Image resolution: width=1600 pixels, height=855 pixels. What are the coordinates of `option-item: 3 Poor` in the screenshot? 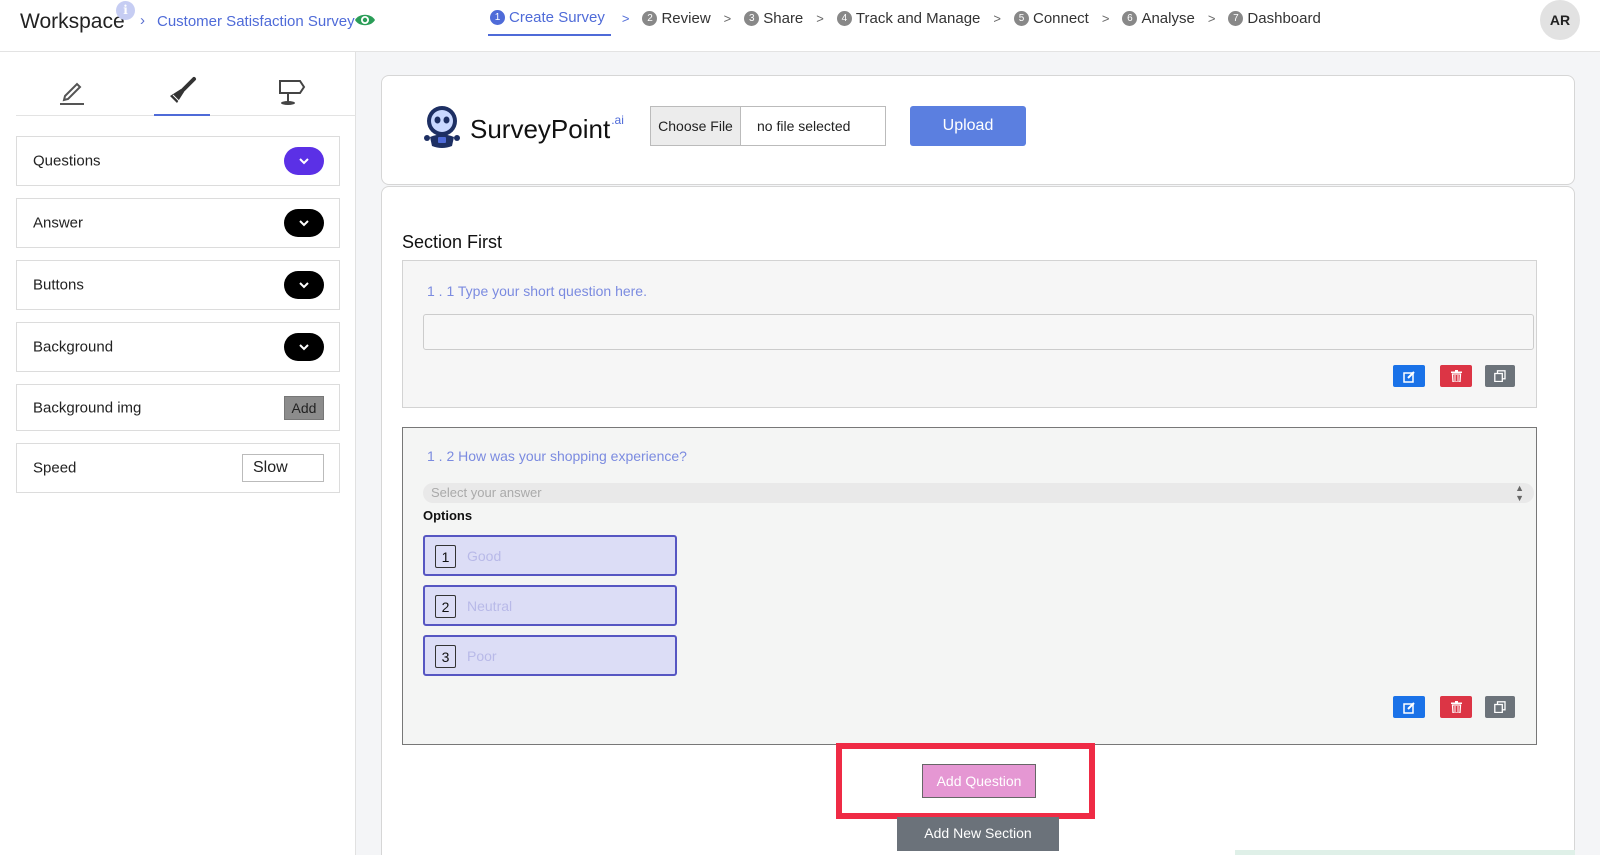 It's located at (550, 655).